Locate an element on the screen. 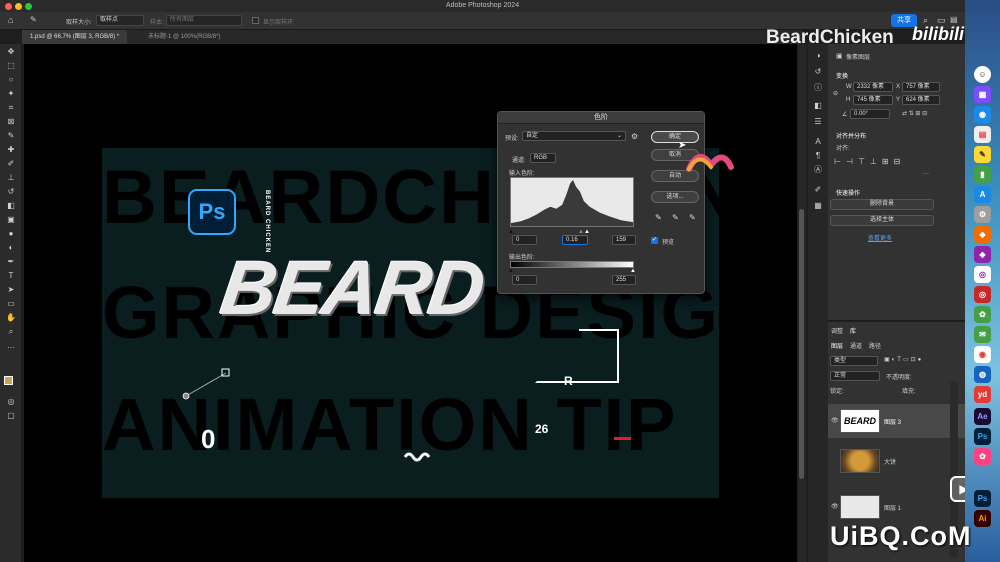 The width and height of the screenshot is (1000, 562). dodge-tool-icon: ◐ is located at coordinates (11, 248).